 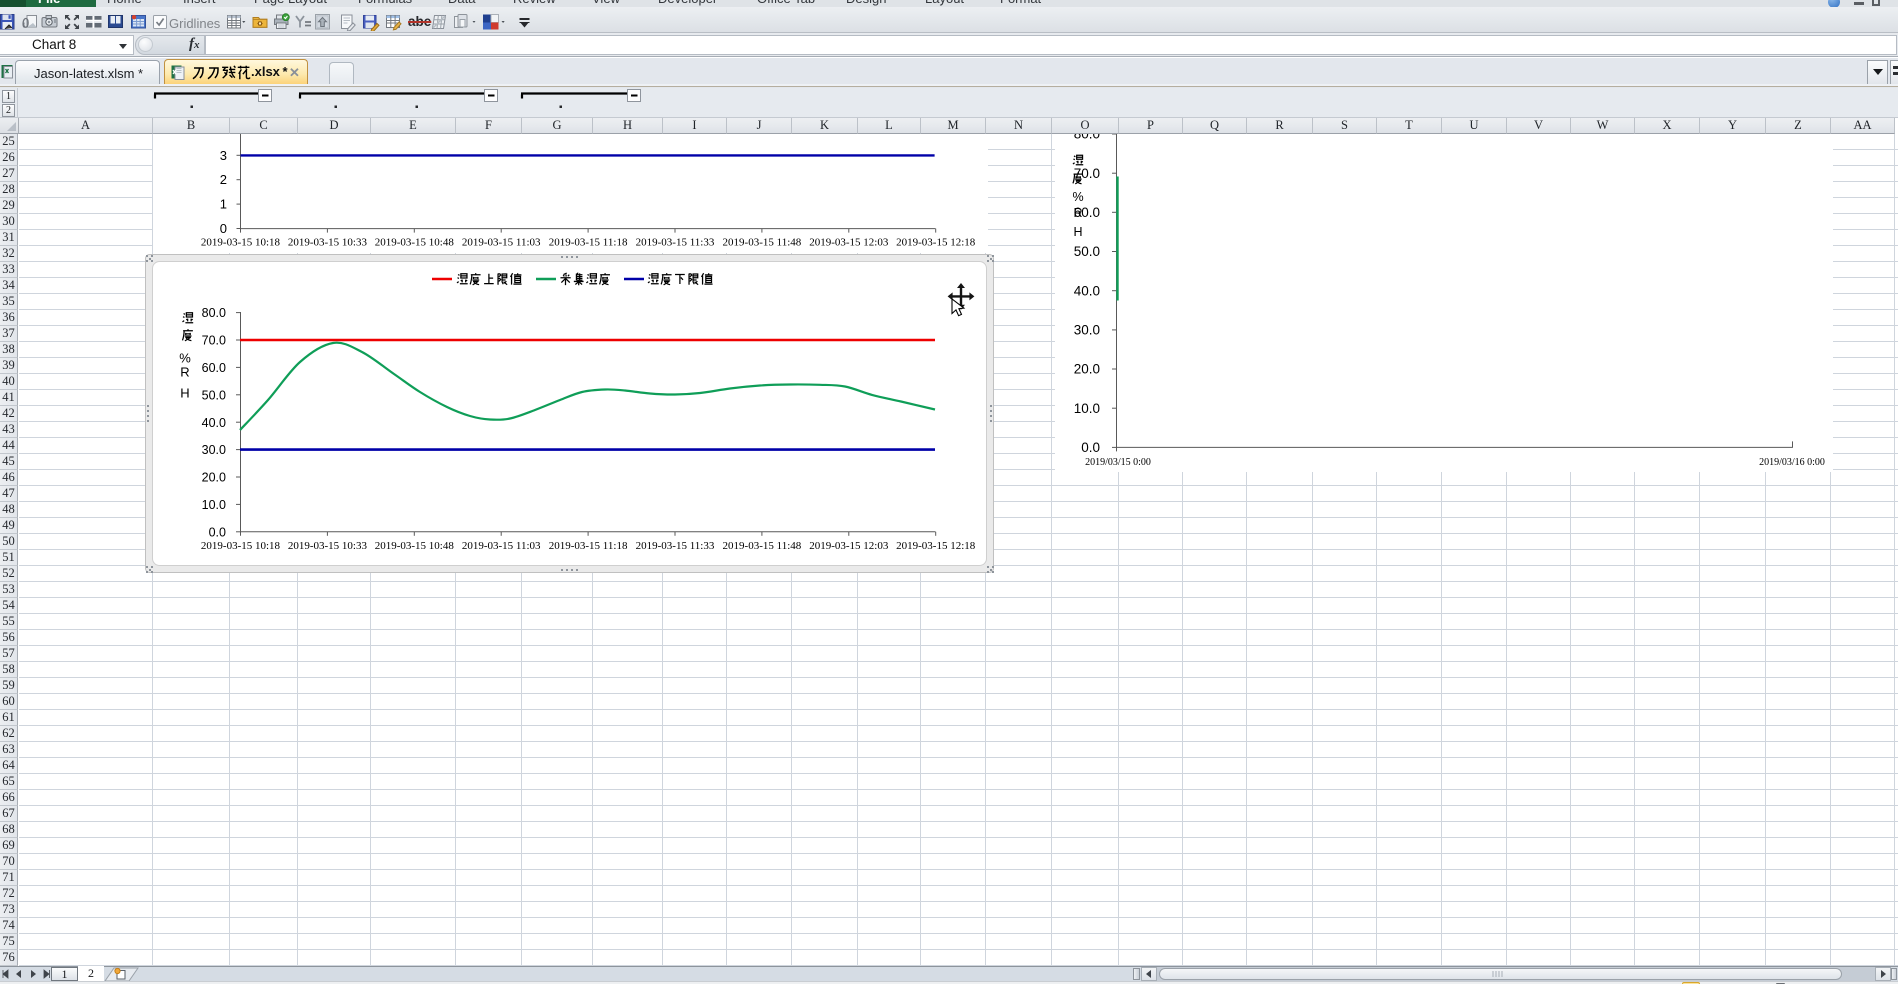 I want to click on svg-text: 3, so click(x=223, y=155).